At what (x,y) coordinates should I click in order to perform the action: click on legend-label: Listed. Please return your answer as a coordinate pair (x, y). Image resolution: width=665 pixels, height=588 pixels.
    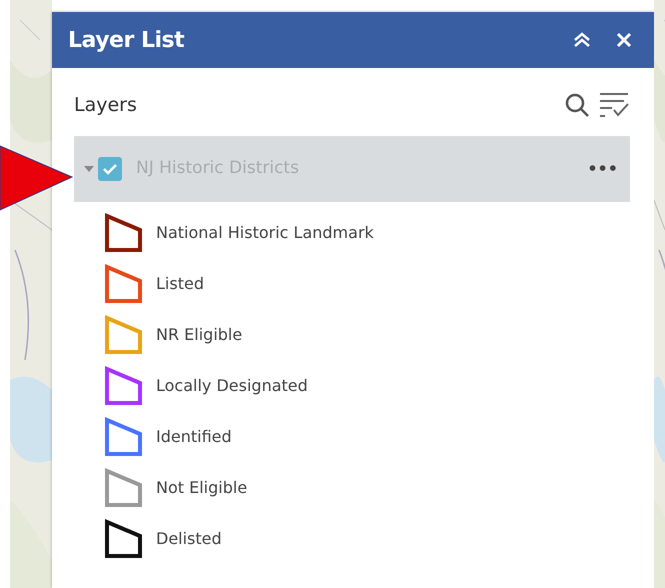
    Looking at the image, I should click on (180, 283).